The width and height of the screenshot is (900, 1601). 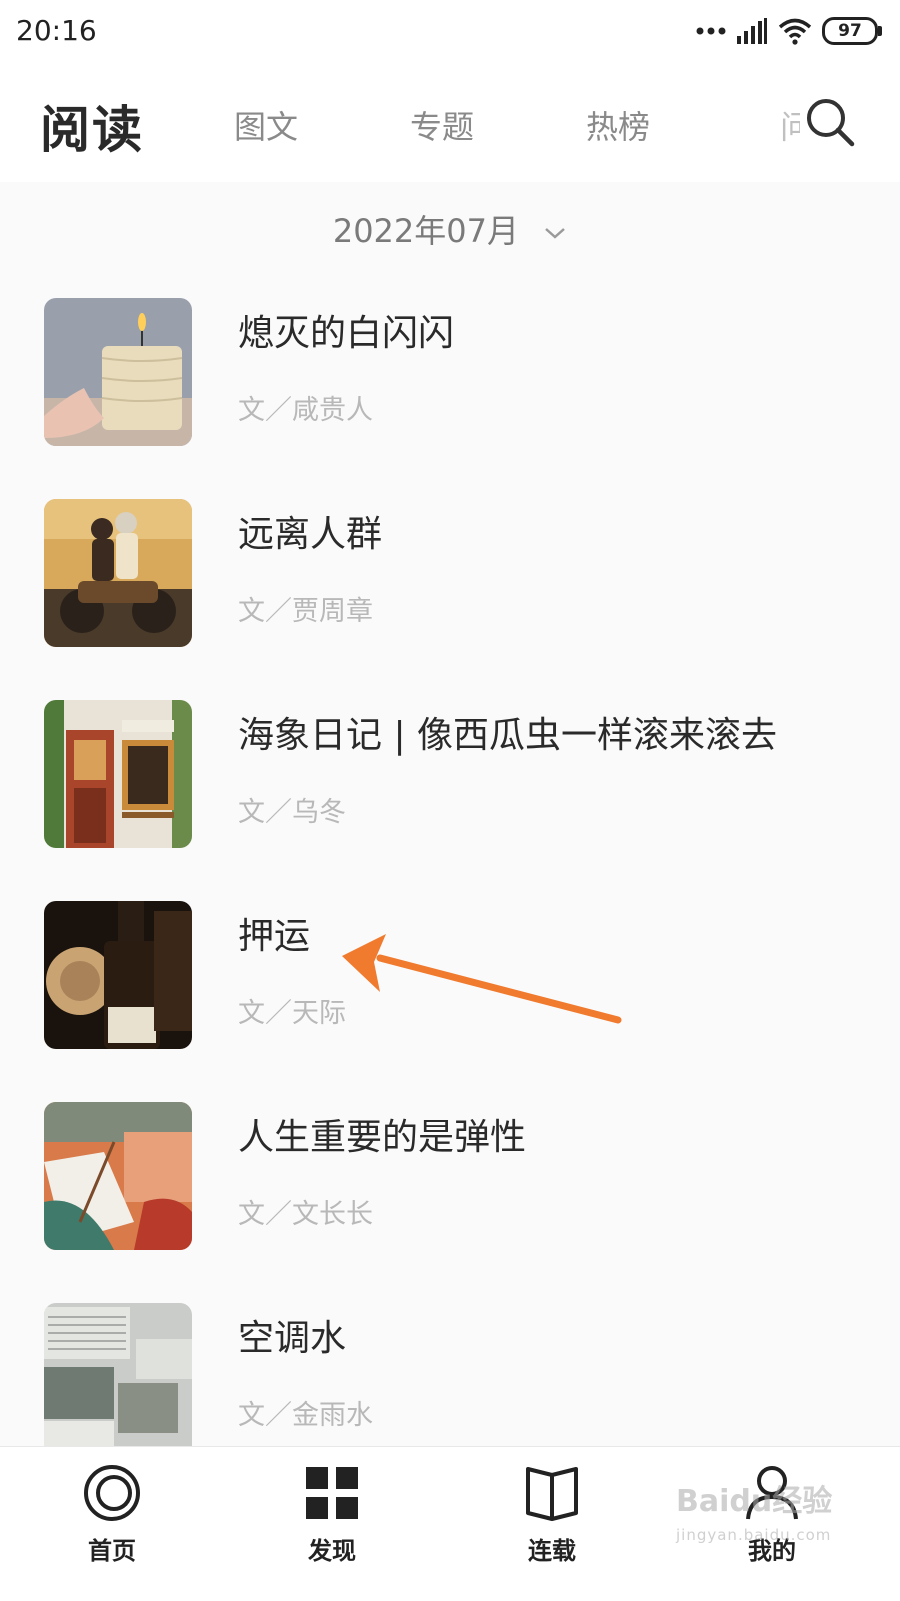 I want to click on thumbnail-aircon, so click(x=118, y=1374).